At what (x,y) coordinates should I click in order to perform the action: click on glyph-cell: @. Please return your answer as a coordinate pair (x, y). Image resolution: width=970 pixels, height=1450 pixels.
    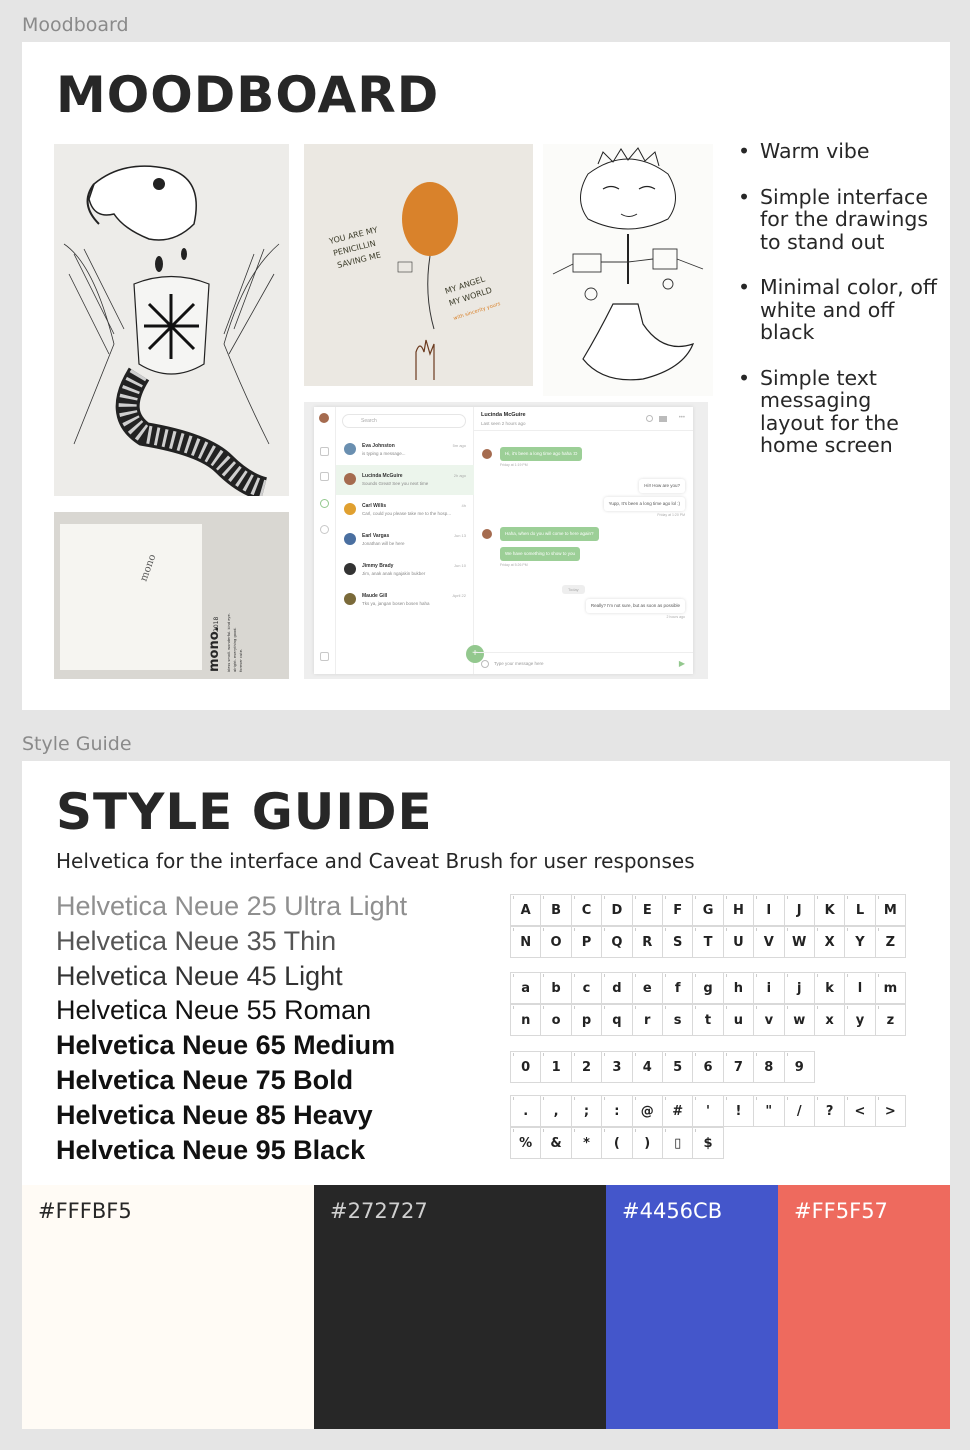
    Looking at the image, I should click on (647, 1111).